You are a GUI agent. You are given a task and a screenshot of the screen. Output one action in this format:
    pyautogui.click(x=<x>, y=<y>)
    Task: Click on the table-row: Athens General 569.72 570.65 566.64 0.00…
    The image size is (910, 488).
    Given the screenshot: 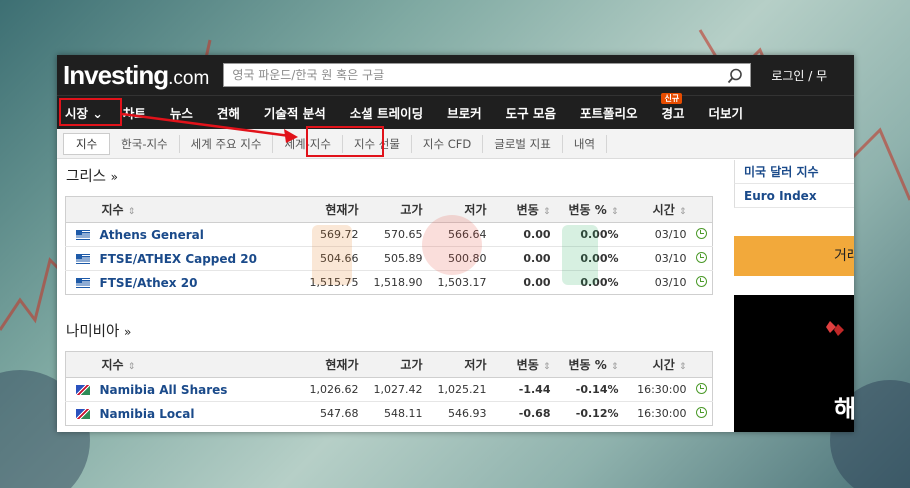 What is the action you would take?
    pyautogui.click(x=389, y=234)
    